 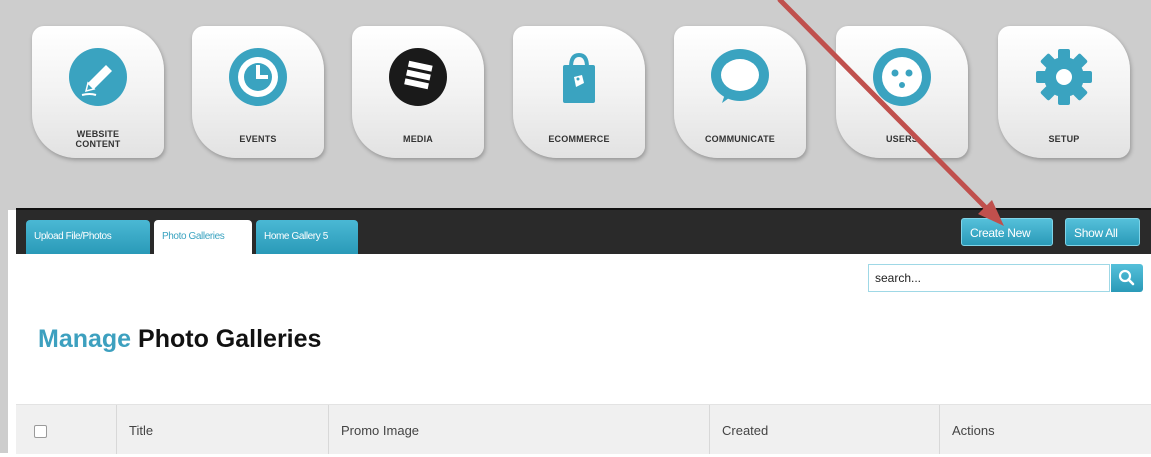 I want to click on search-button, so click(x=1127, y=278).